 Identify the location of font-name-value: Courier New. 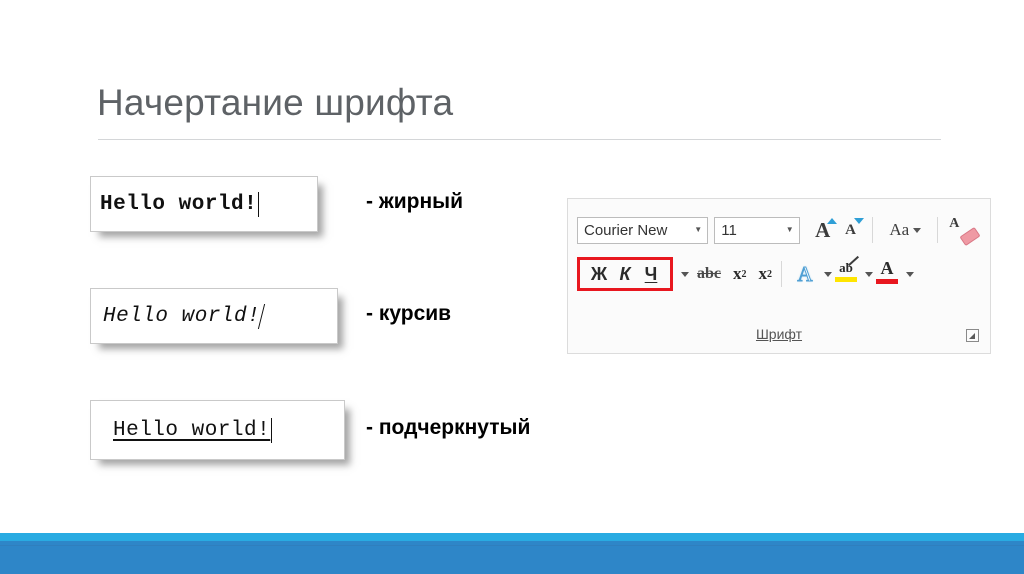
(626, 230).